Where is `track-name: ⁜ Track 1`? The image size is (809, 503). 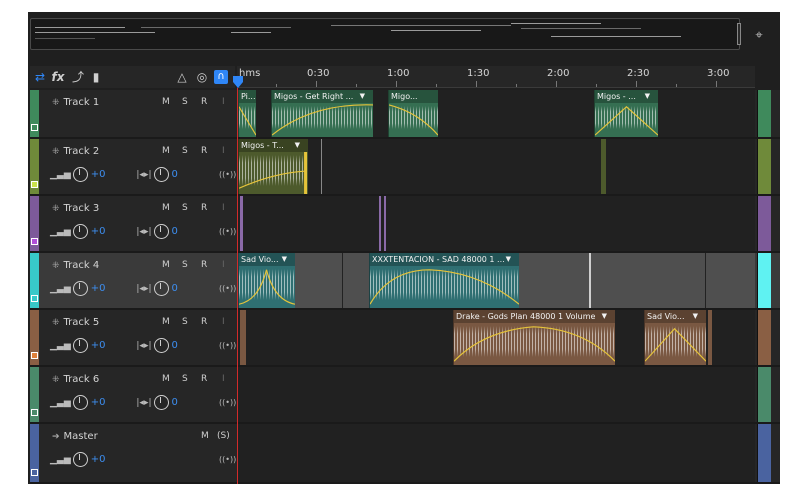 track-name: ⁜ Track 1 is located at coordinates (75, 102).